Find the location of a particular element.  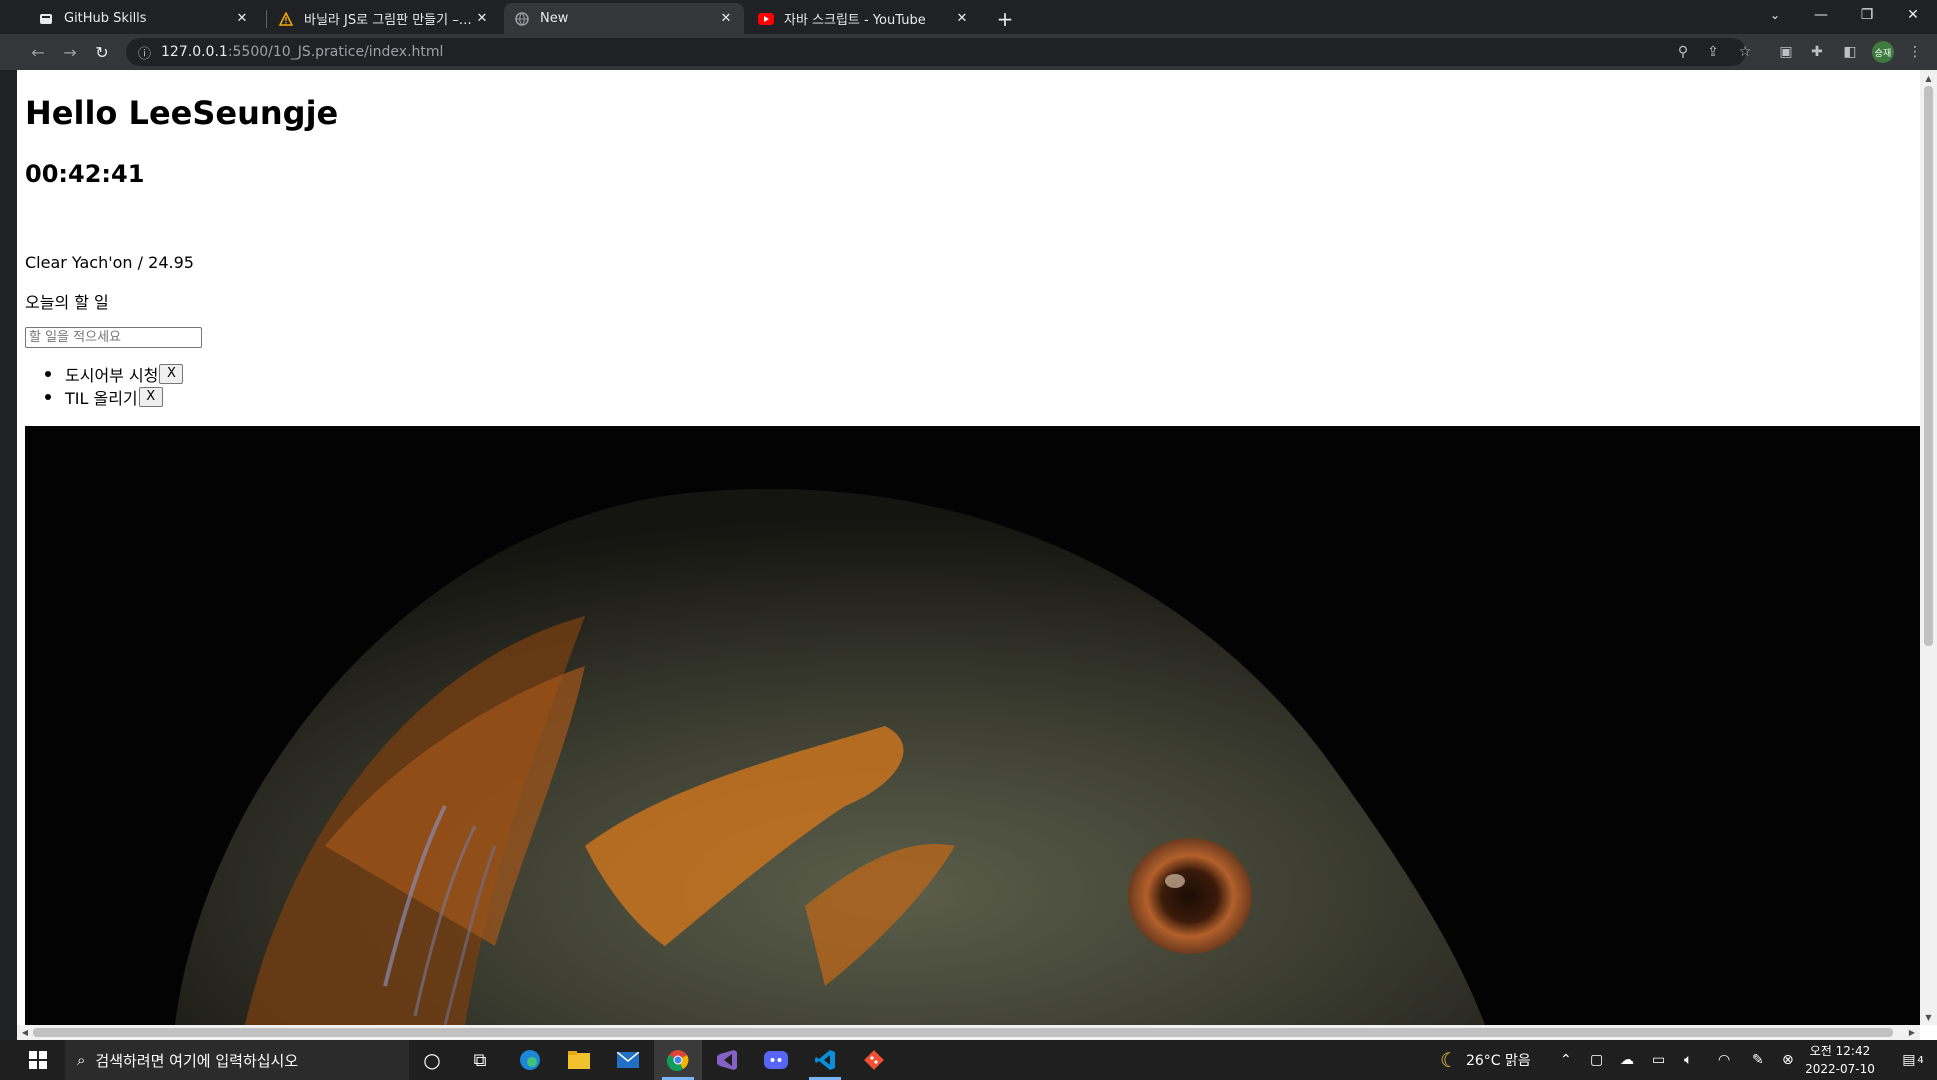

onedrive-icon: ☁ is located at coordinates (1627, 1060).